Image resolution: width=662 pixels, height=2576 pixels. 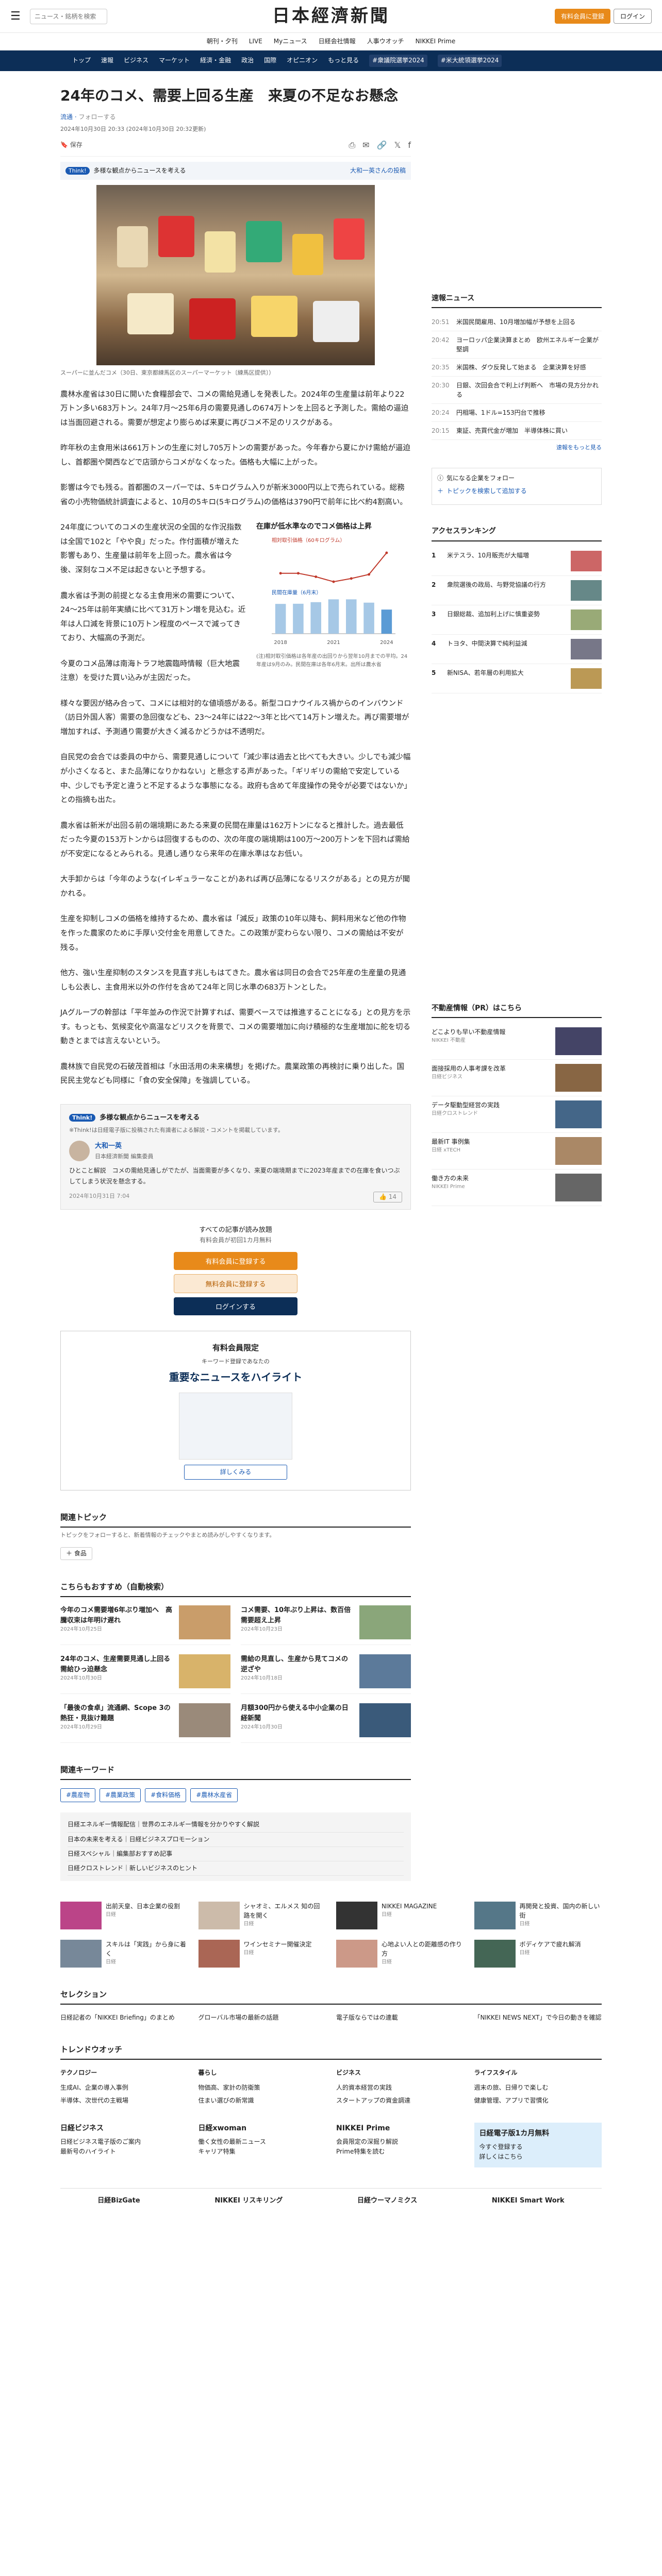 I want to click on follow-button: フォローする, so click(x=96, y=117).